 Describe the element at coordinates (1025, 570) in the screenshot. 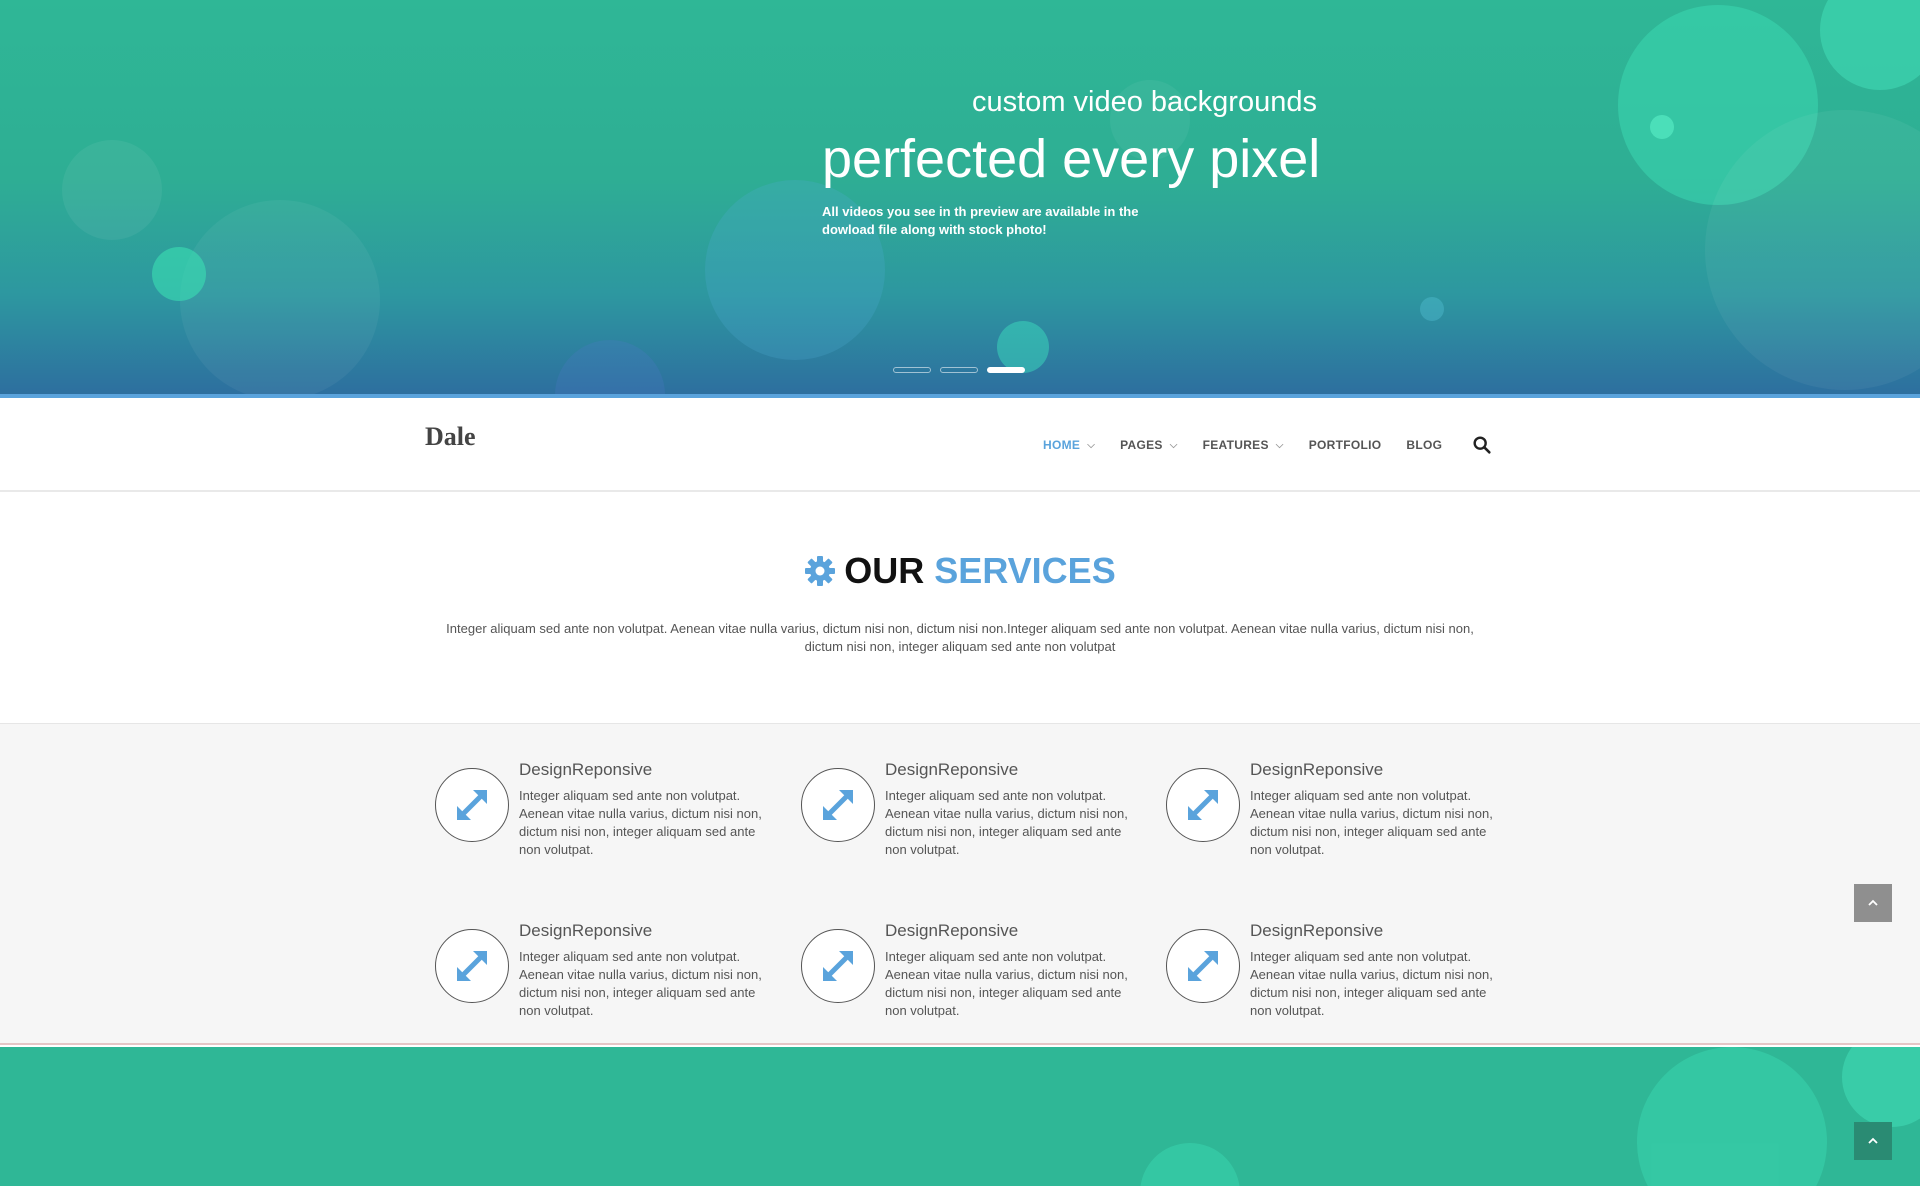

I see `services-title-part2: SERVICES` at that location.